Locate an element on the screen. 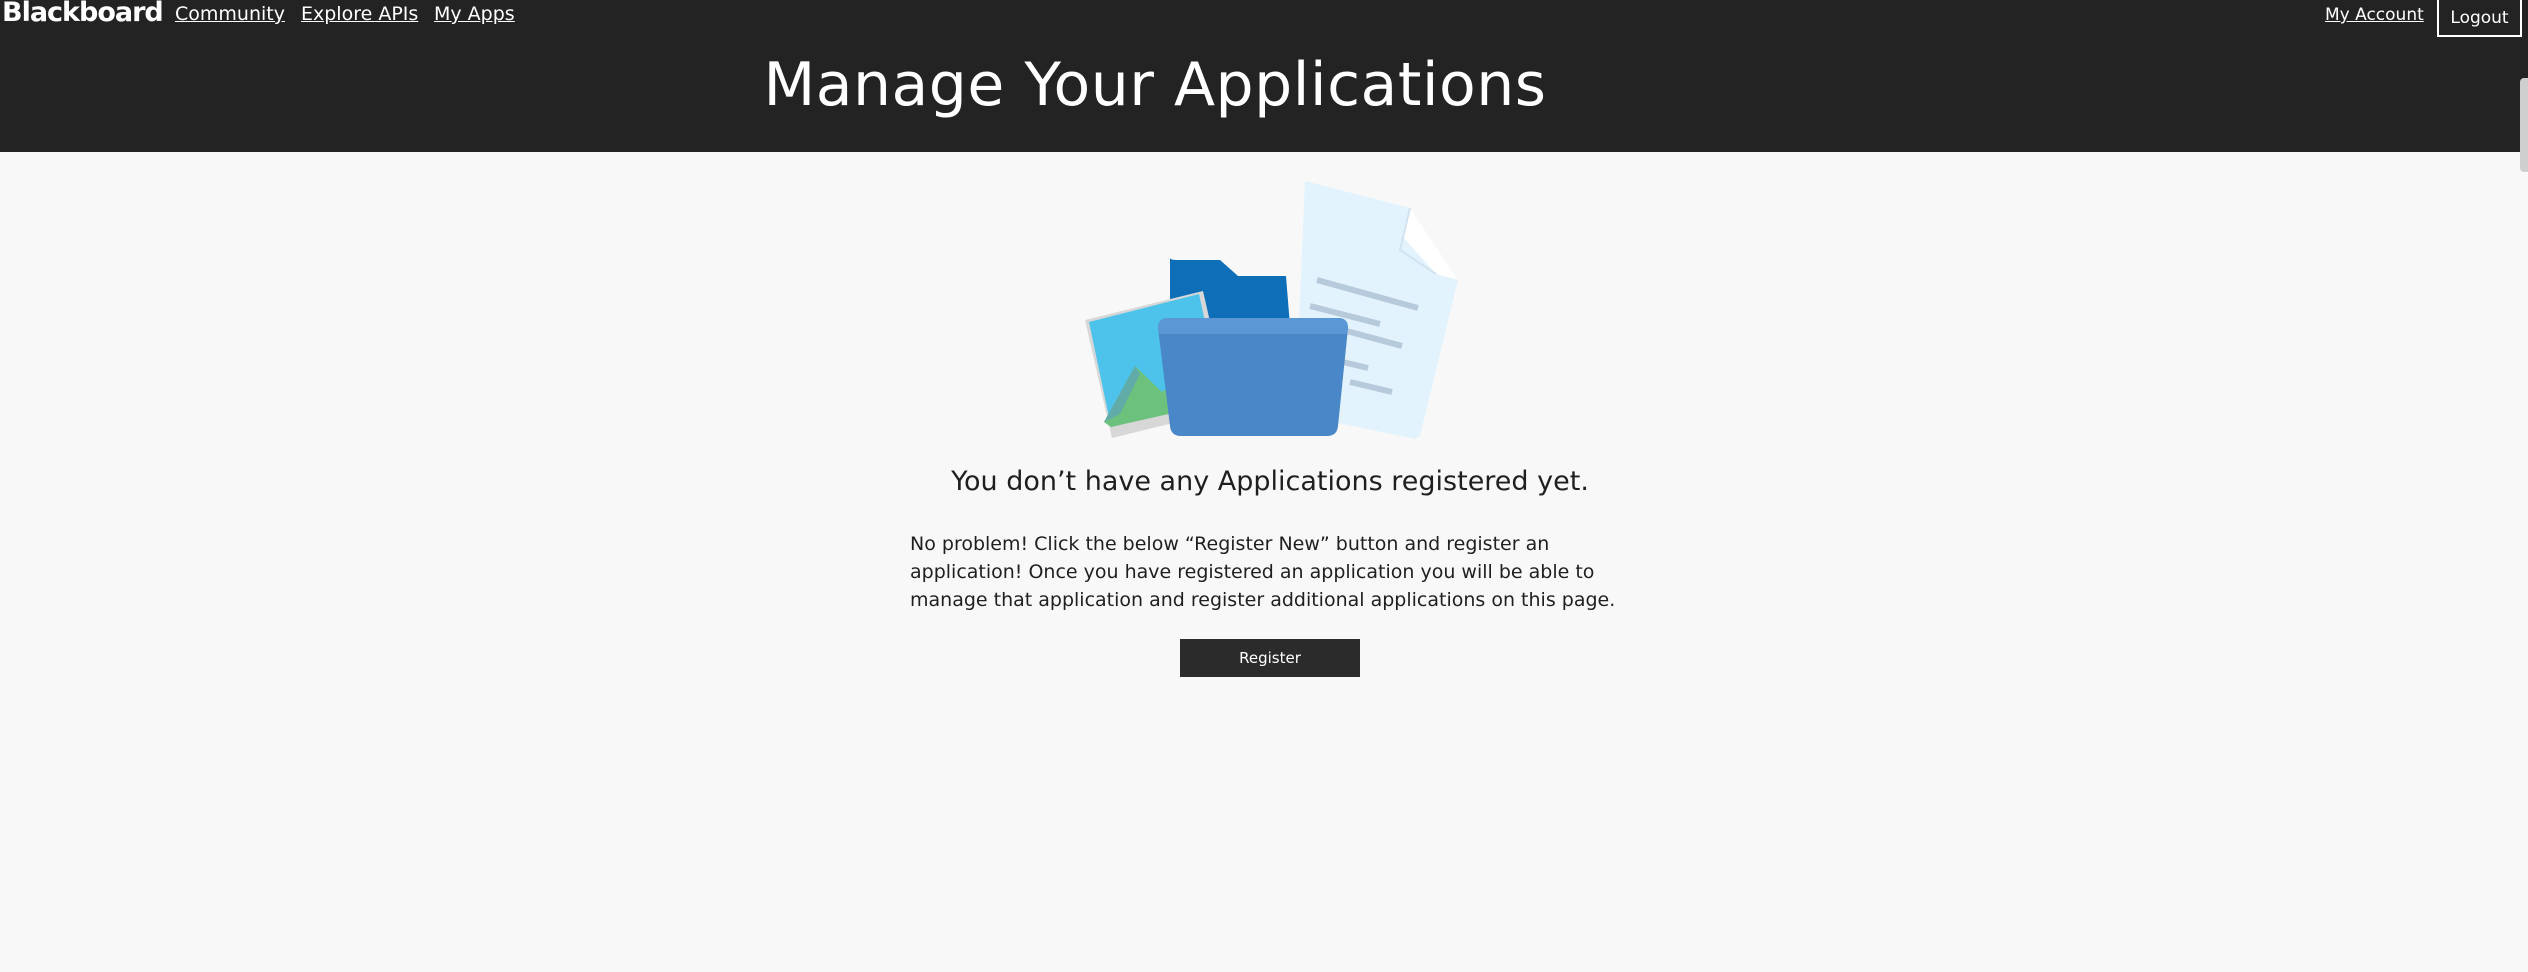  empty-state-illustration-svg is located at coordinates (1271, 310).